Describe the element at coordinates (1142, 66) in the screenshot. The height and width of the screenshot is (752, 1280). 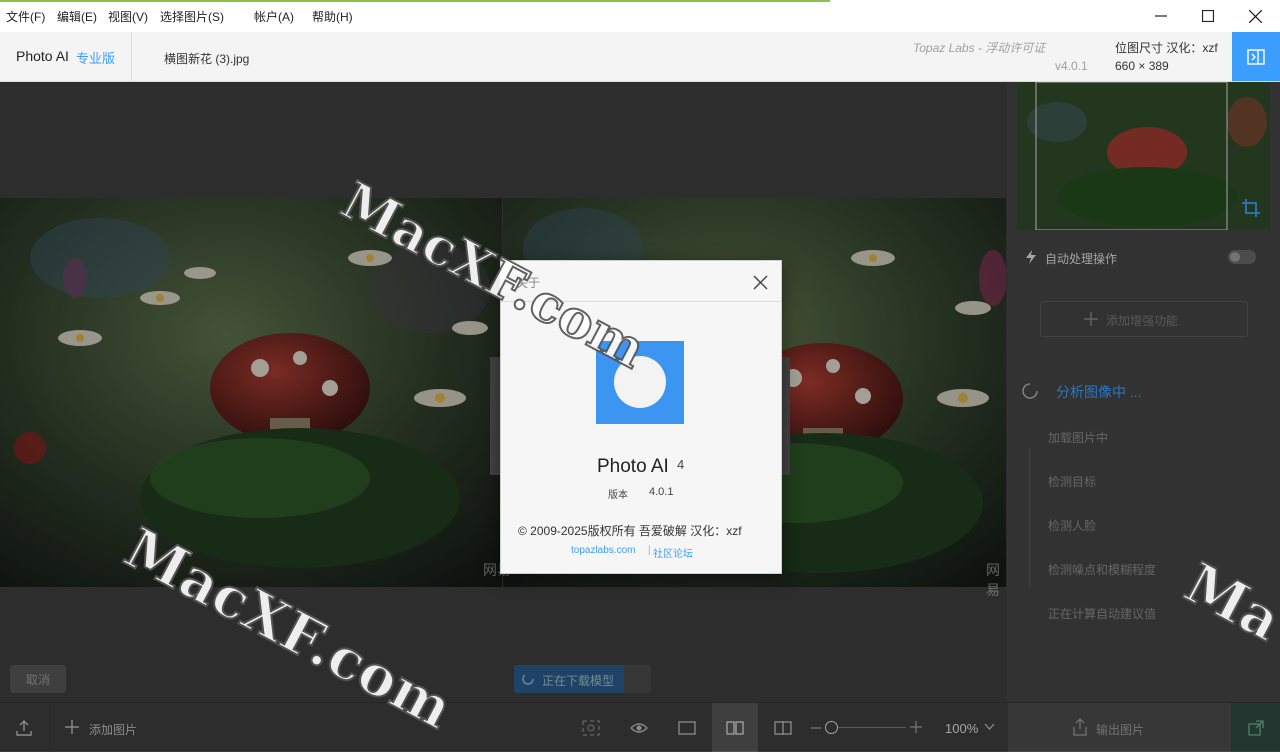
I see `dimensions-value: 660 × 389` at that location.